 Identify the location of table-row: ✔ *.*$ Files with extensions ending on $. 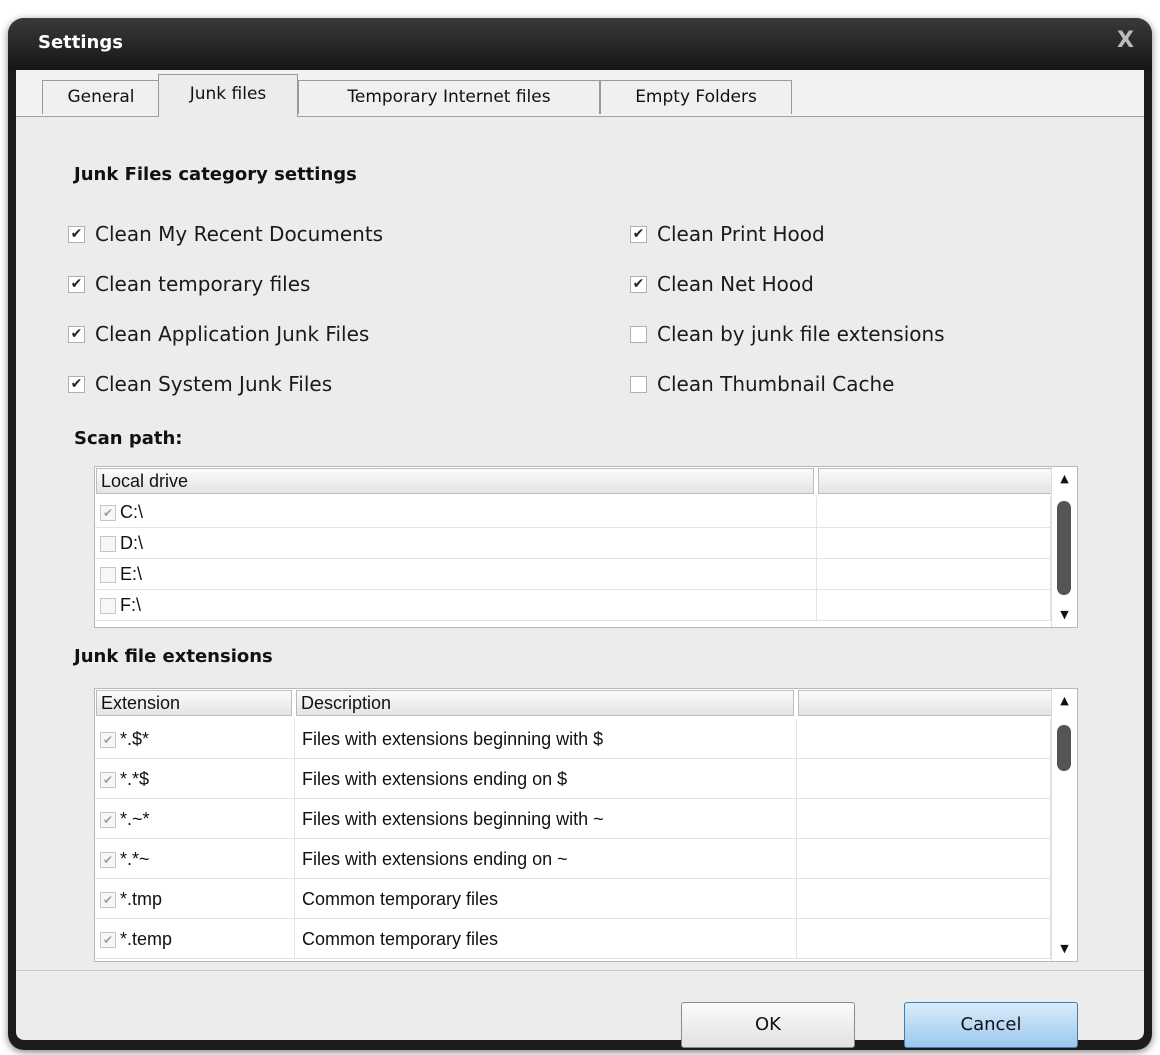
(573, 779).